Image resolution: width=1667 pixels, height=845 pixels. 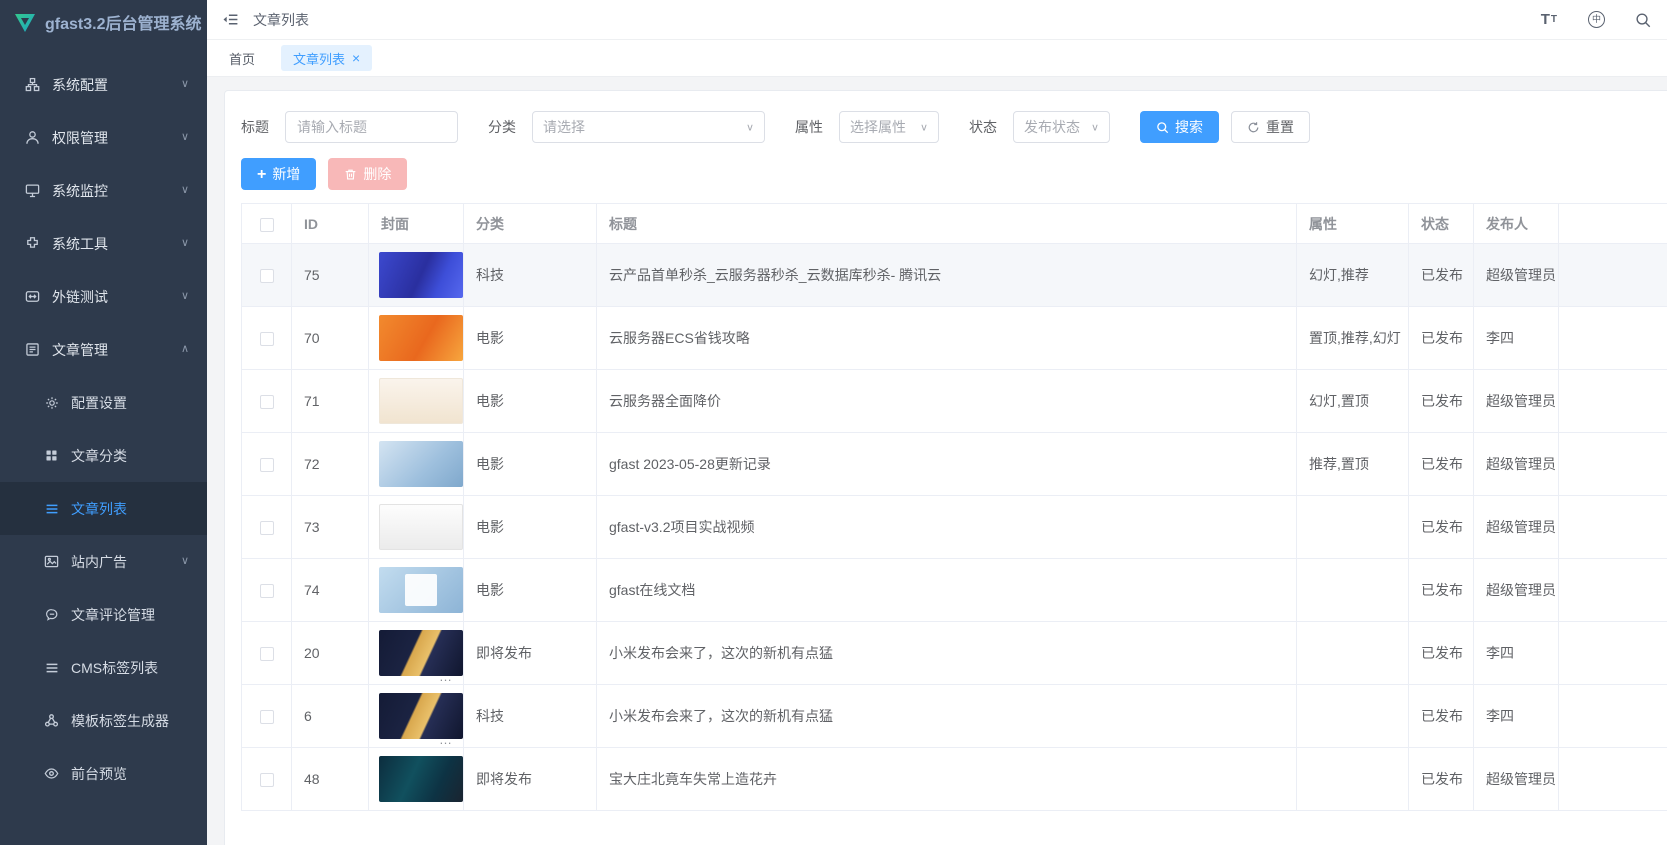 What do you see at coordinates (1253, 127) in the screenshot?
I see `refresh-icon` at bounding box center [1253, 127].